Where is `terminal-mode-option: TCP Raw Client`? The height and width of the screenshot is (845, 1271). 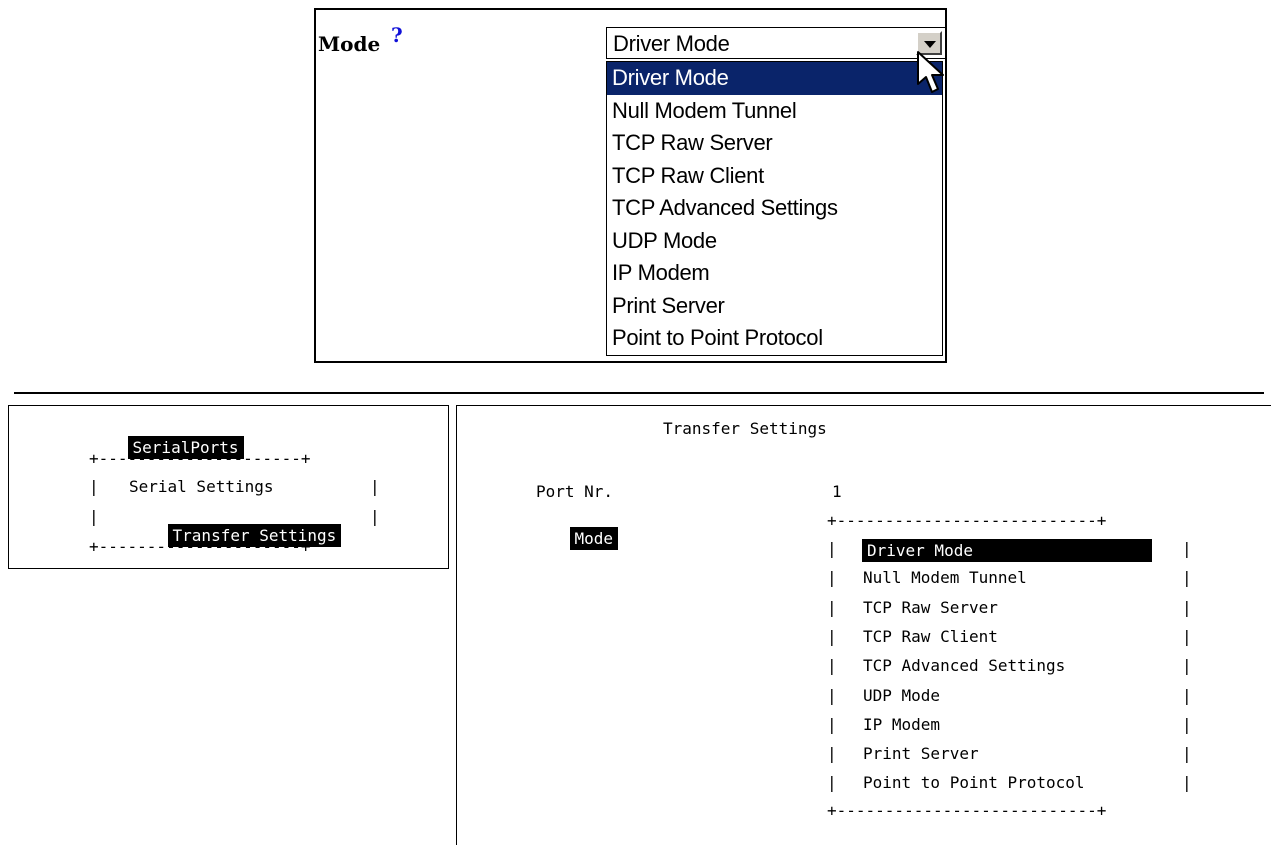 terminal-mode-option: TCP Raw Client is located at coordinates (930, 636).